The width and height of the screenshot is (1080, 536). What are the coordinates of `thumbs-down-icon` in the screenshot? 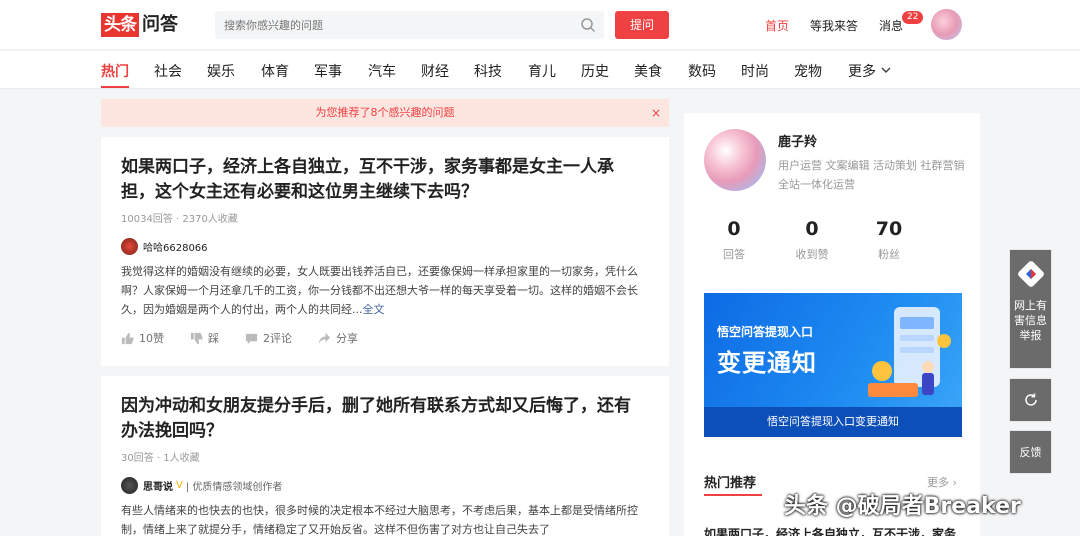 It's located at (196, 338).